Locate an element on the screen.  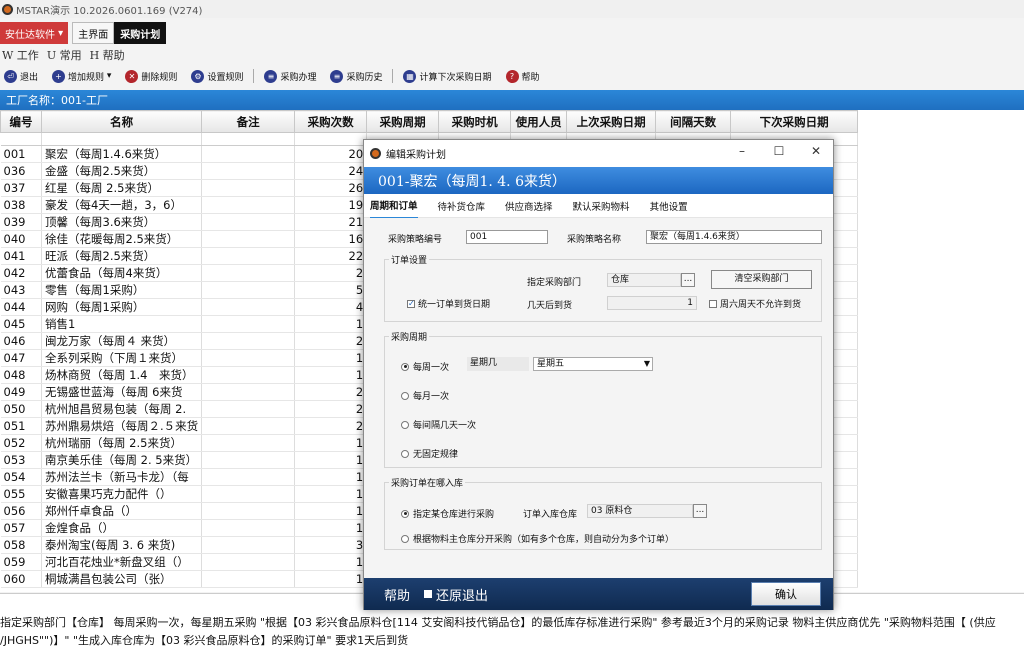
cell-name: 无锡盛世蓝海（每周 6来货 is located at coordinates (122, 392).